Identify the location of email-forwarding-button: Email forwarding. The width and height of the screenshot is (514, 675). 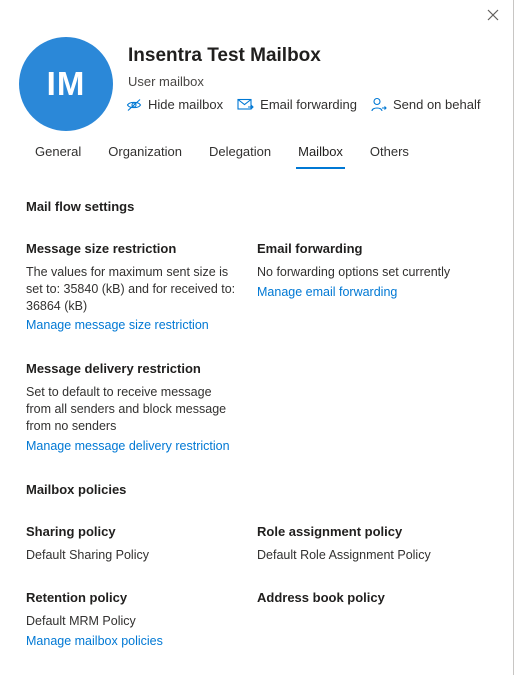
(297, 104).